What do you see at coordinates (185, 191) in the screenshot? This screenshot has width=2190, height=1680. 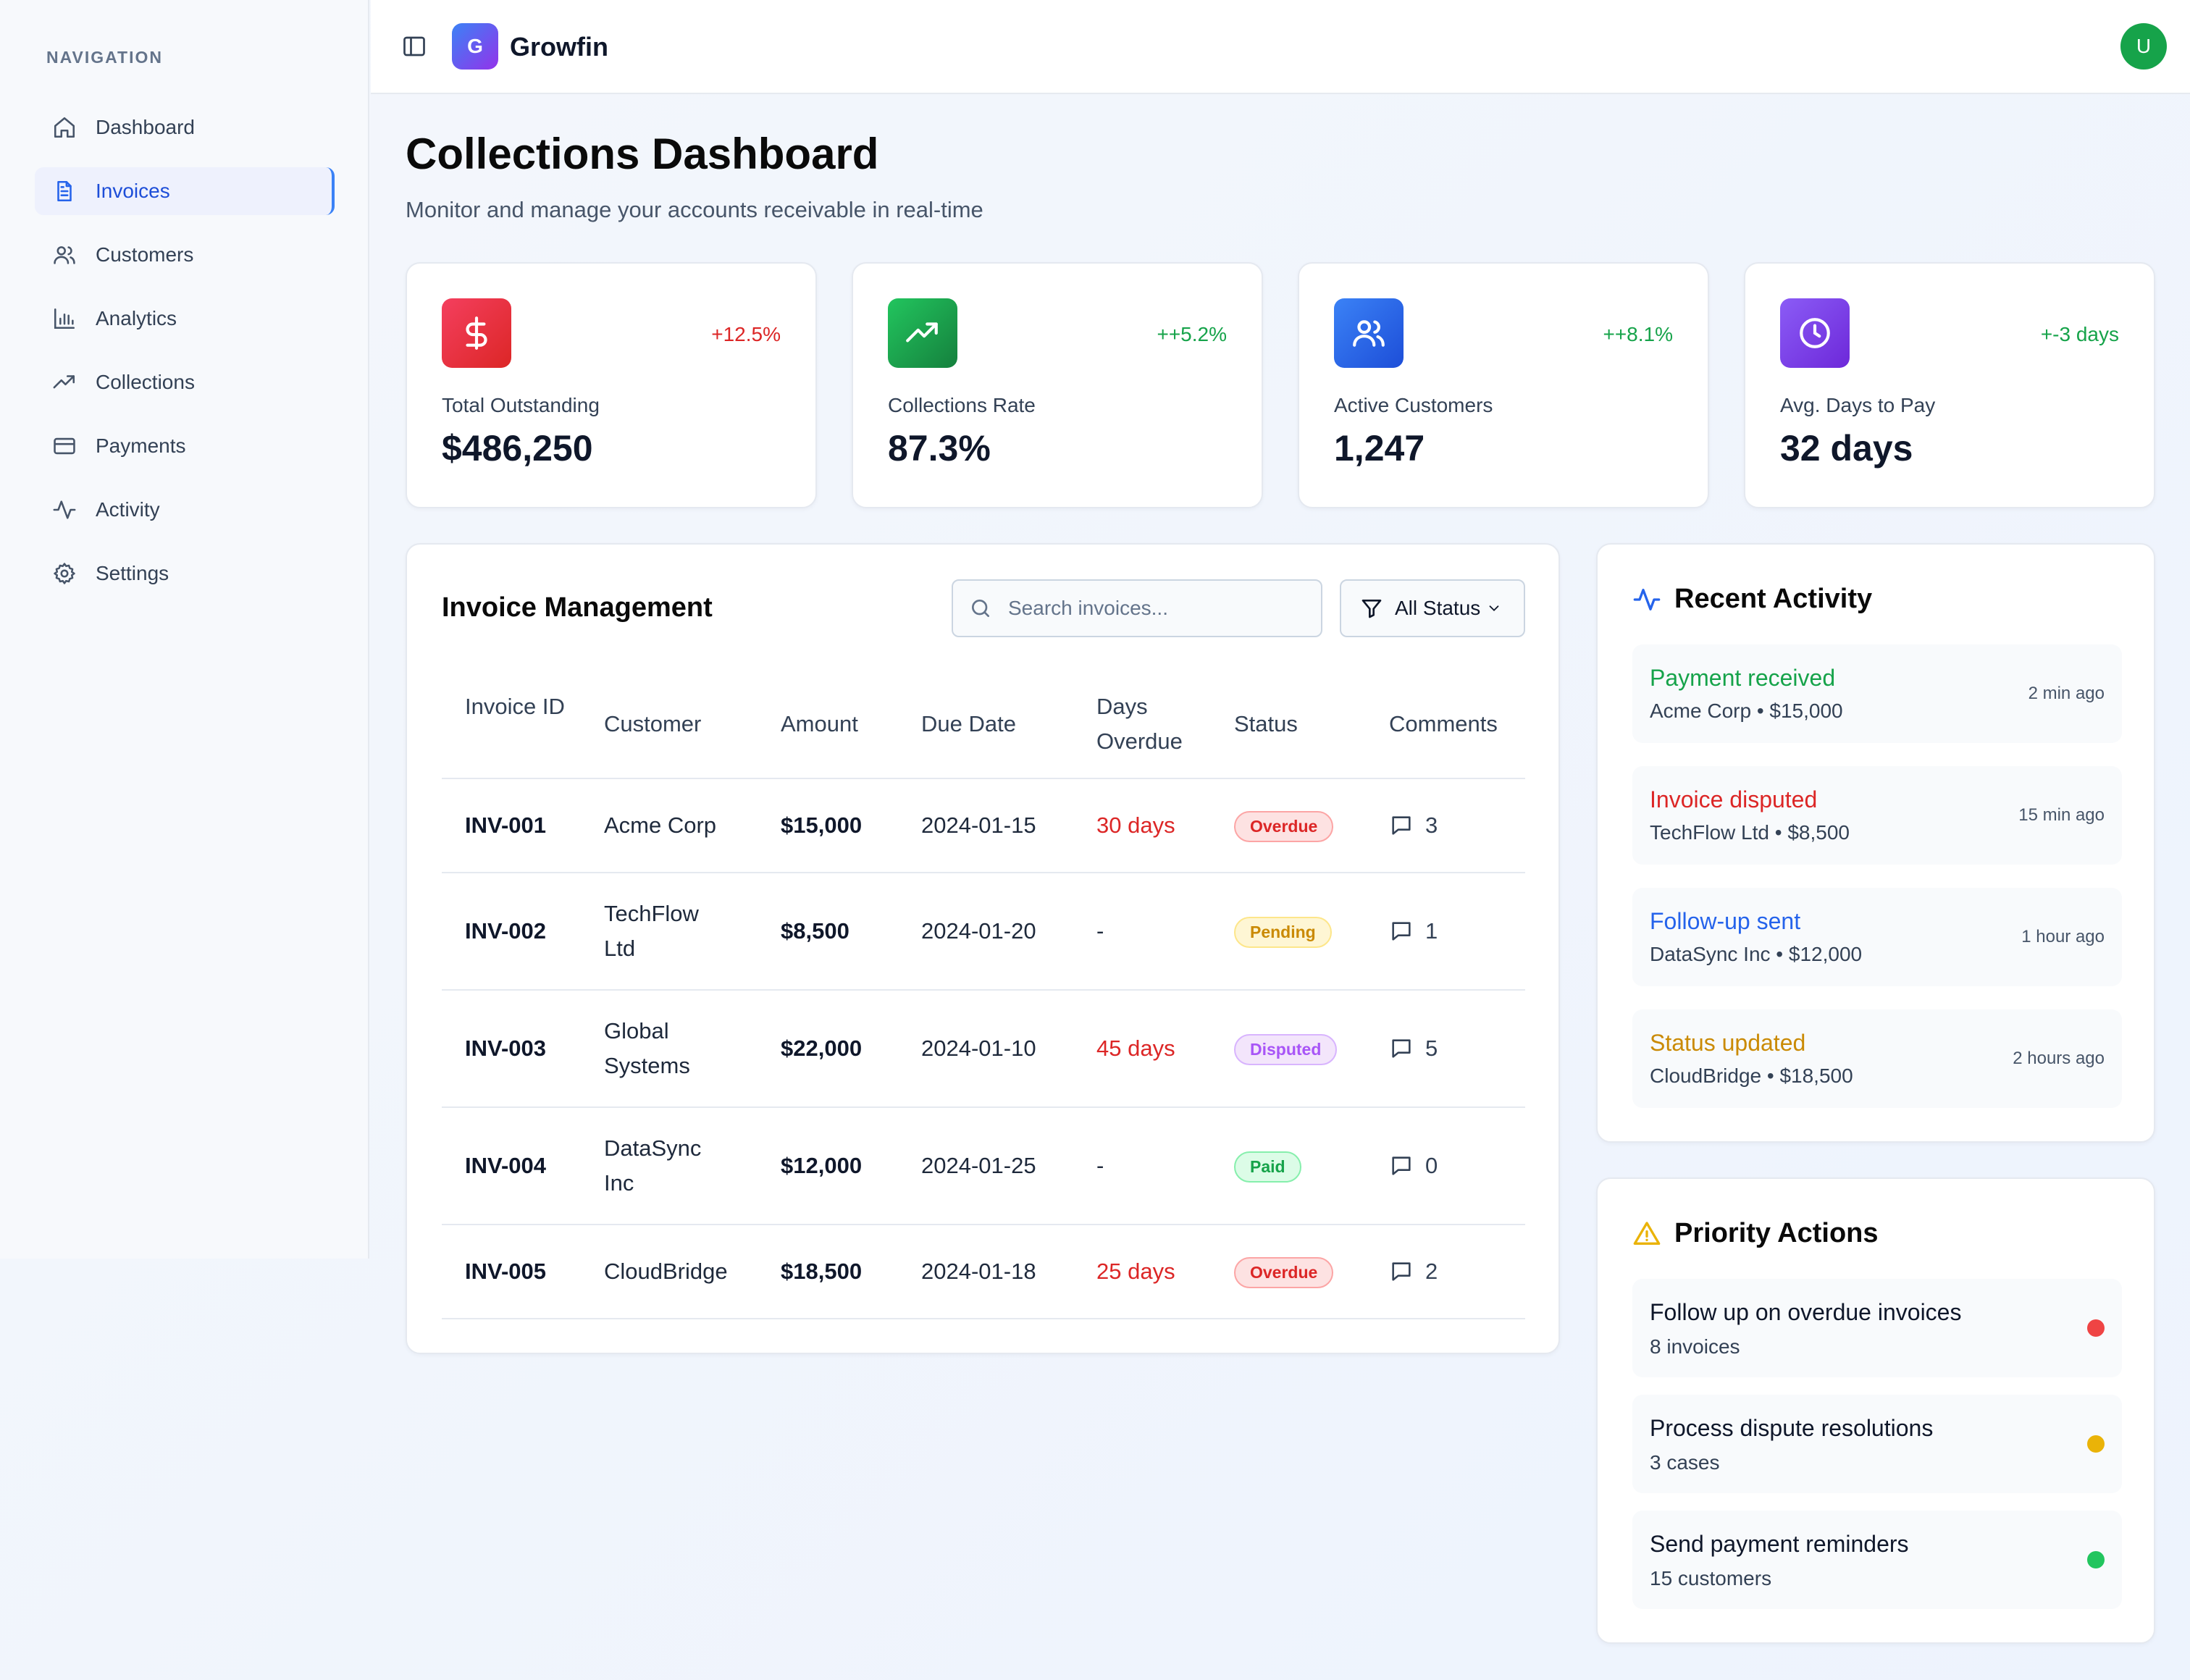 I see `sidebar-item-invoices: Invoices` at bounding box center [185, 191].